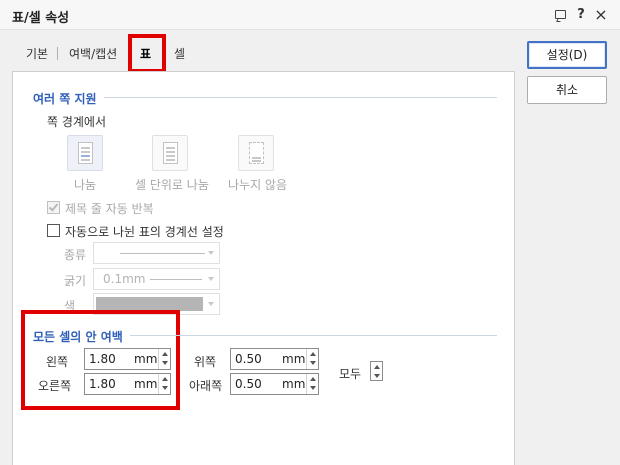 This screenshot has width=620, height=465. Describe the element at coordinates (75, 281) in the screenshot. I see `line-thickness-label: 굵기` at that location.